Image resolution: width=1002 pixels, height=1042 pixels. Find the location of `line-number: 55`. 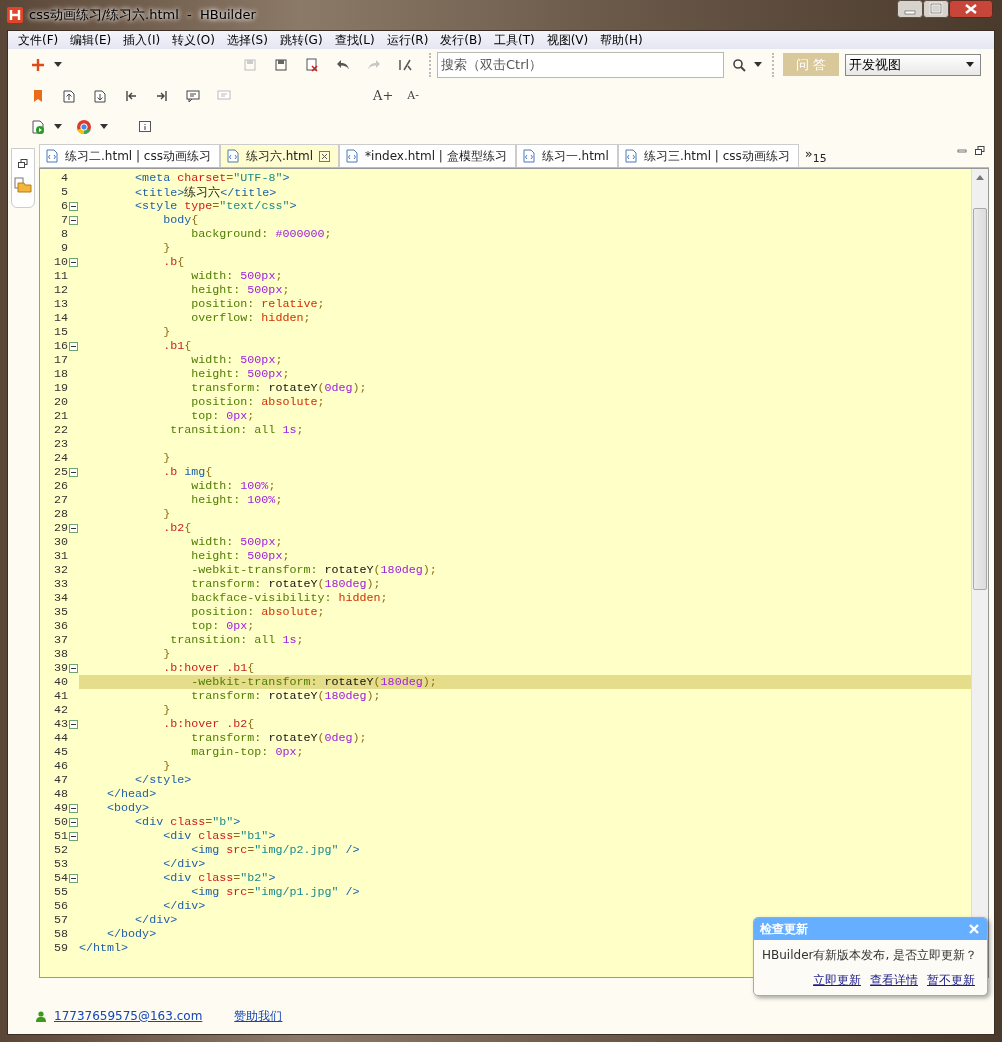

line-number: 55 is located at coordinates (60, 892).